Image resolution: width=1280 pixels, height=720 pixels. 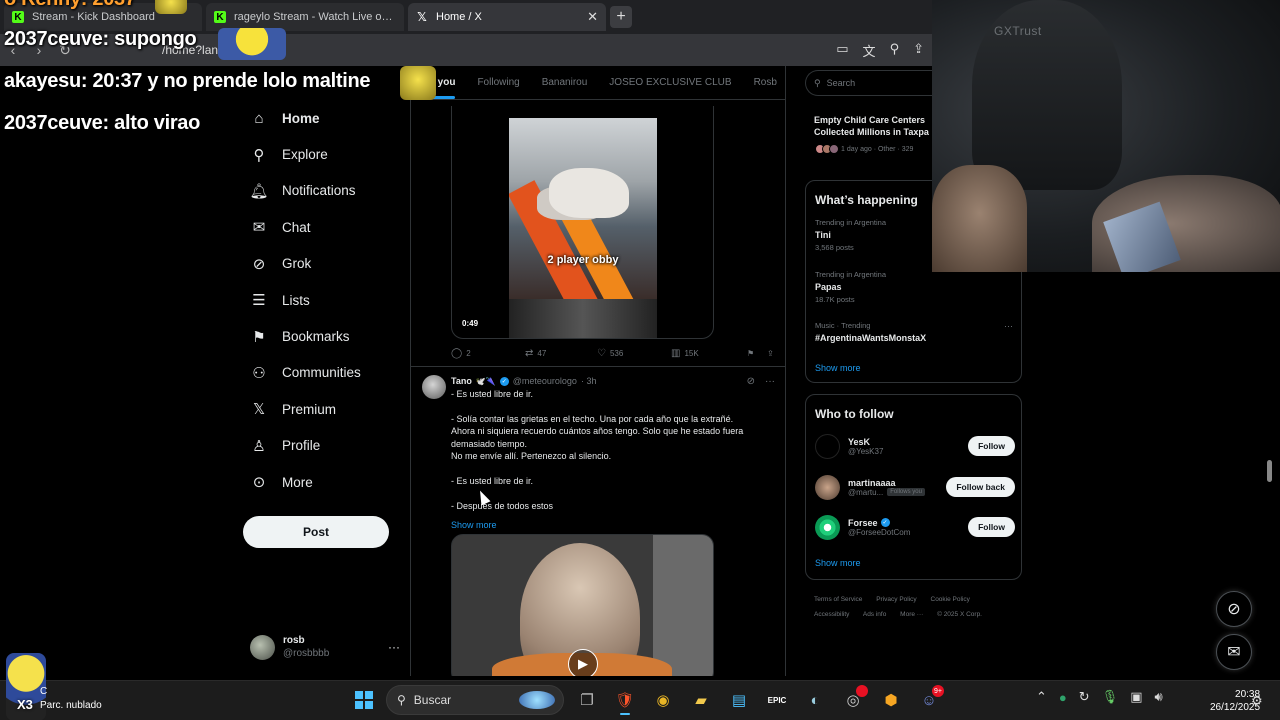 I want to click on sidebar-item-home: ⌂ Home, so click(x=325, y=118).